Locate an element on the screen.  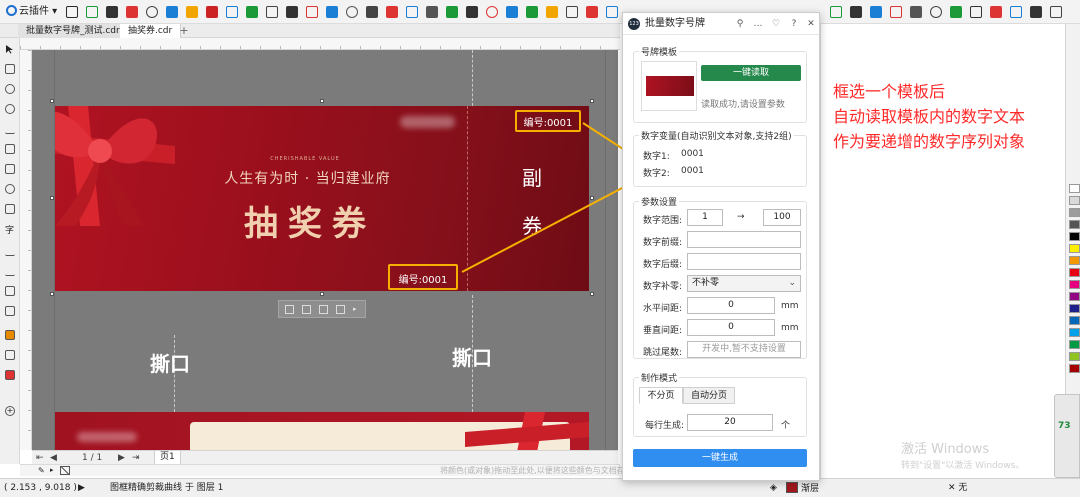
swatch-light-gray is located at coordinates (1074, 200).